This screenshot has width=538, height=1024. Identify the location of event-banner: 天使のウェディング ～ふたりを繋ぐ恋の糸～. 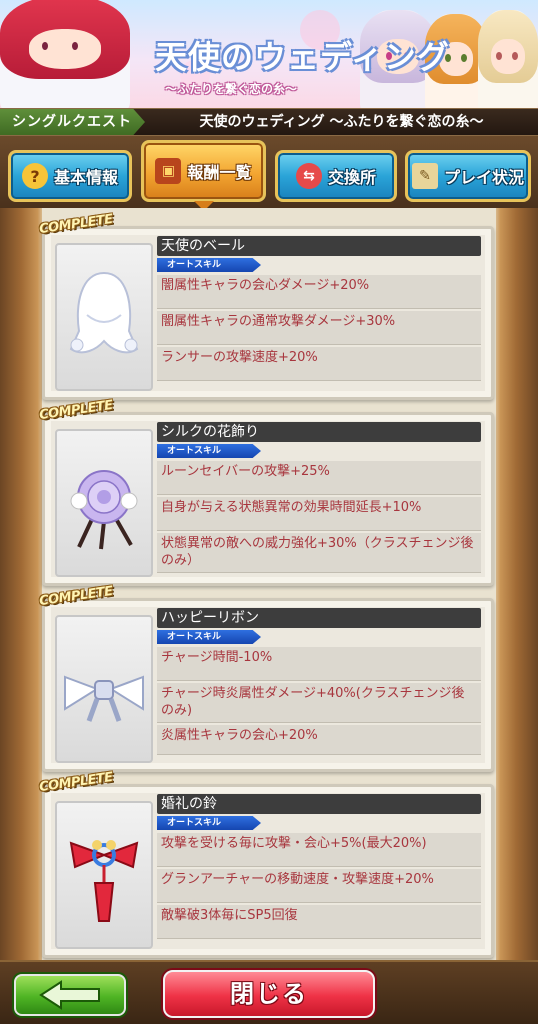
(269, 54).